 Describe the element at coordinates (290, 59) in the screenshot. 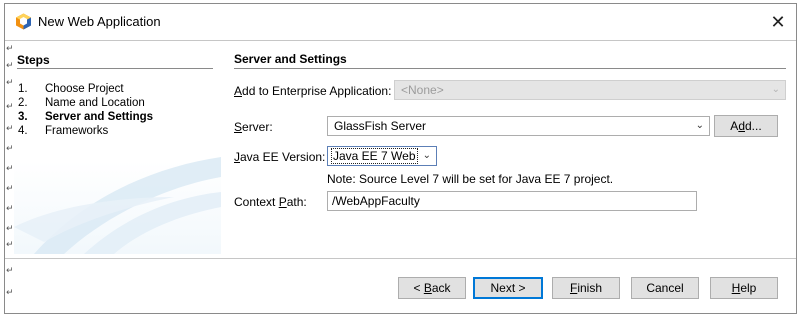

I see `panel-title: Server and Settings` at that location.